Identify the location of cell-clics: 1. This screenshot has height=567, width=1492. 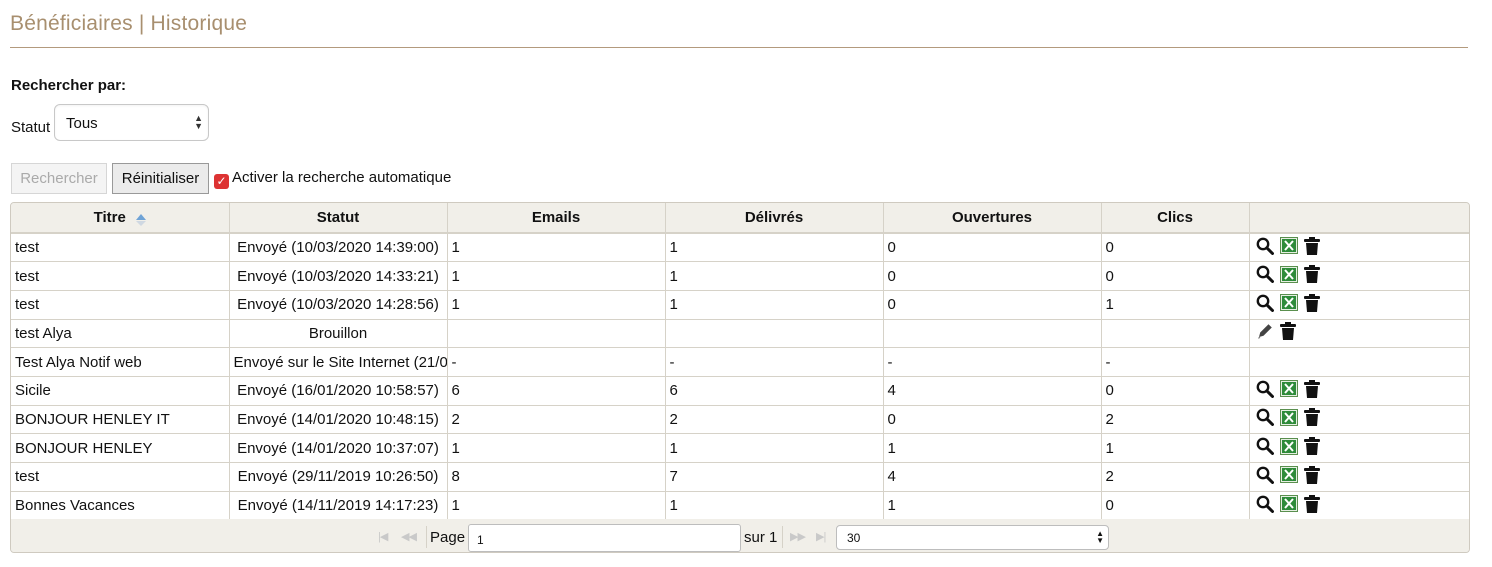
(1175, 448).